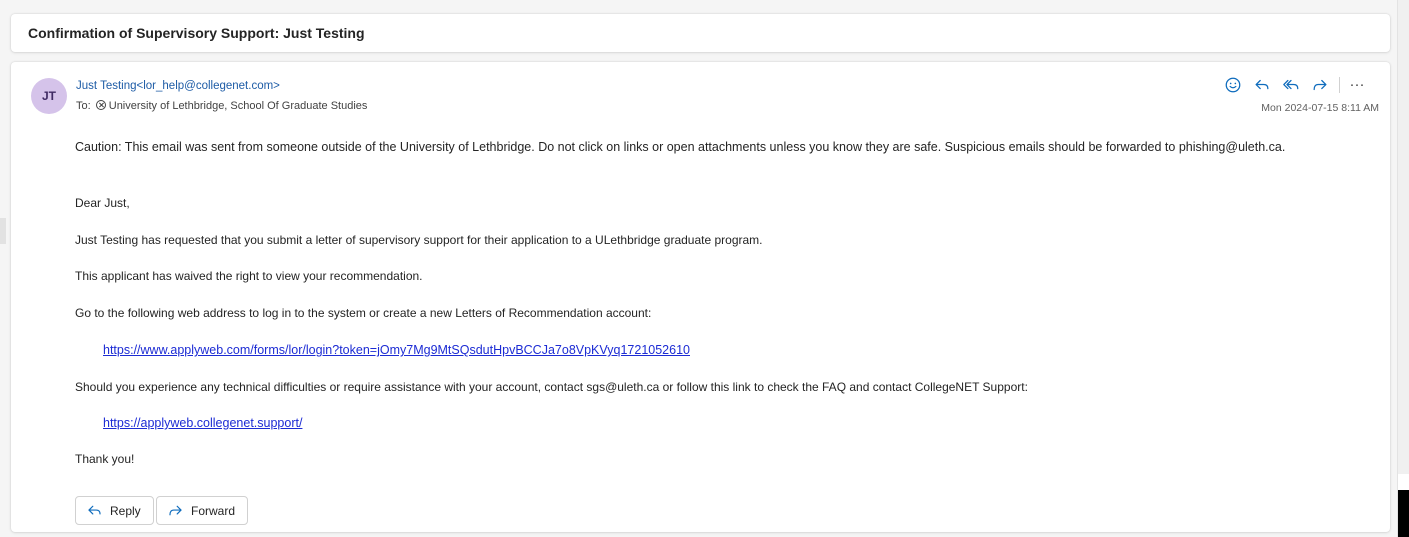  I want to click on to-label: To:, so click(83, 106).